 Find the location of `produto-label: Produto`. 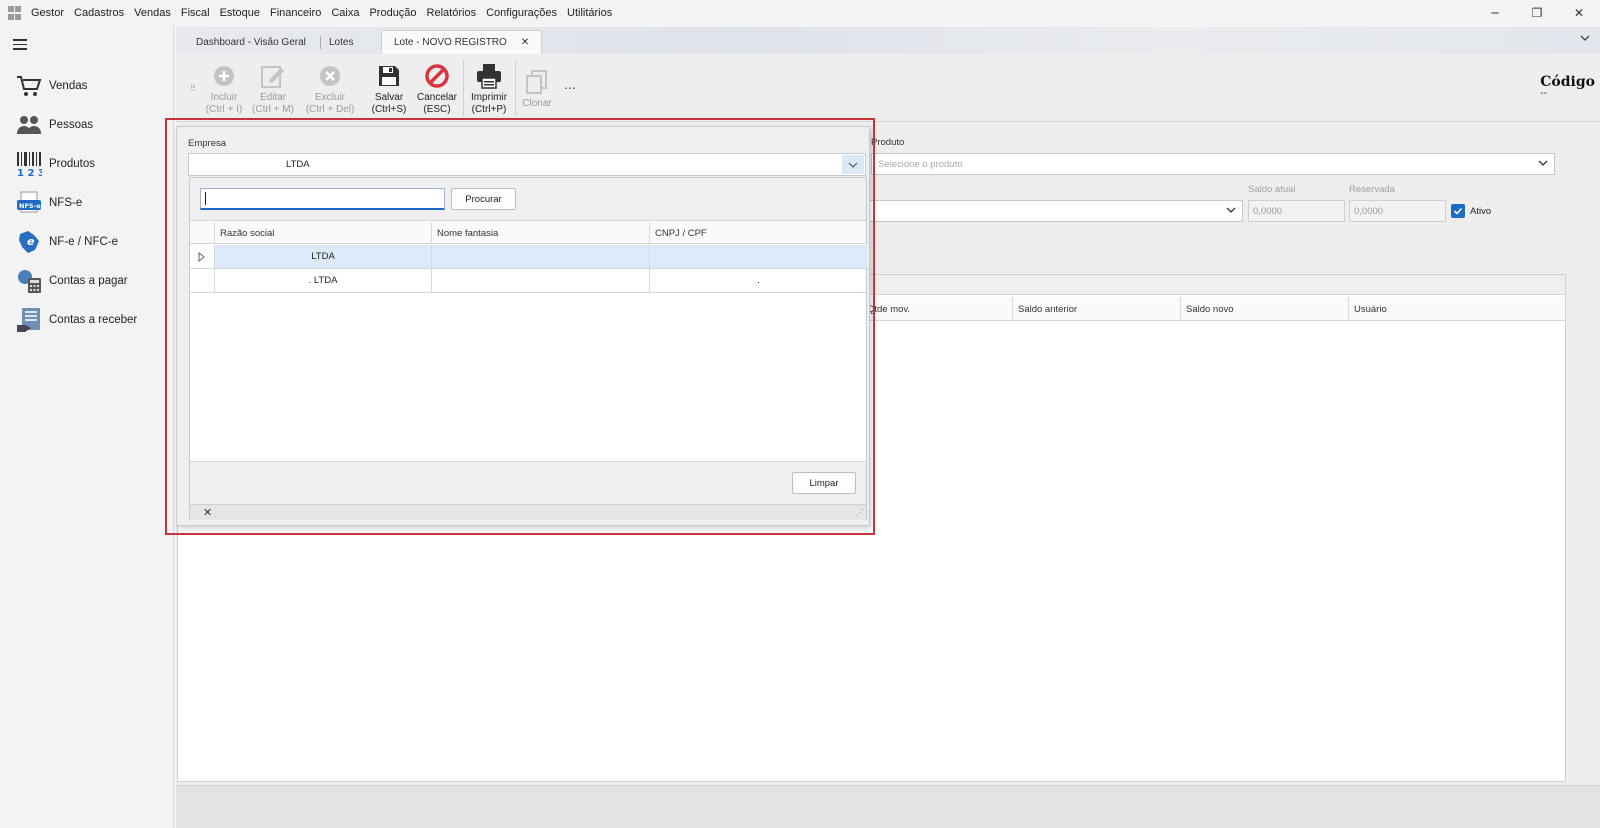

produto-label: Produto is located at coordinates (888, 142).